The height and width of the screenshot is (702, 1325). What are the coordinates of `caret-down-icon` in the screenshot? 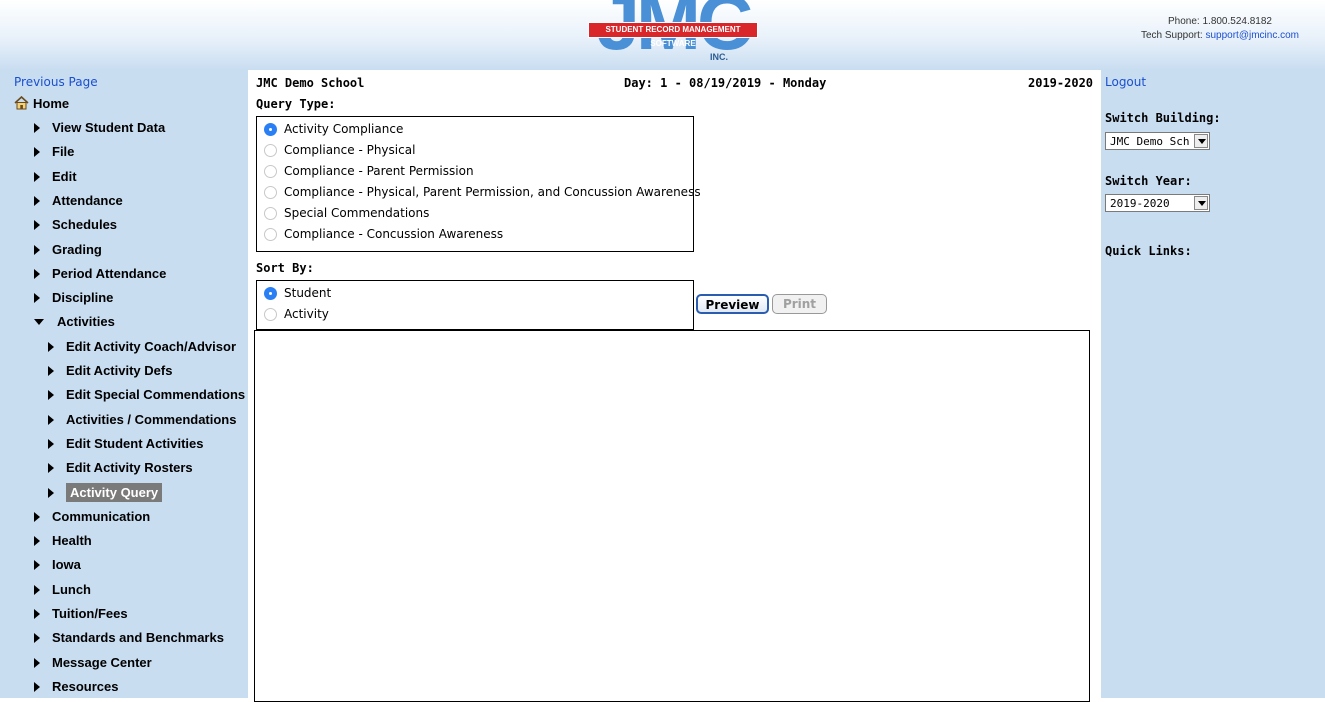 It's located at (39, 322).